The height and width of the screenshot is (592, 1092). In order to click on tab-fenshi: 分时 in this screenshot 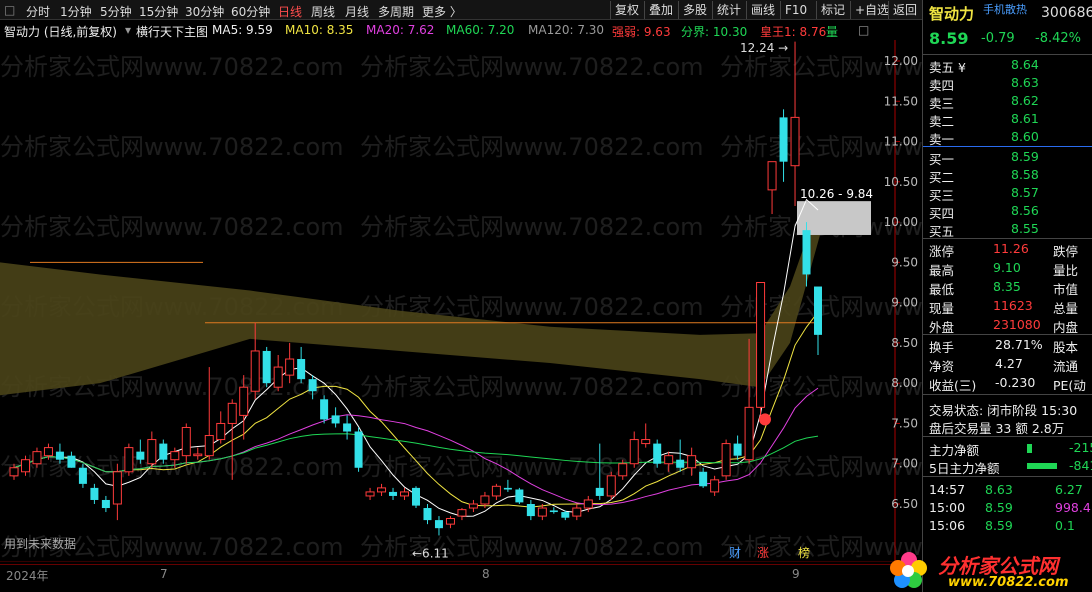, I will do `click(38, 11)`.